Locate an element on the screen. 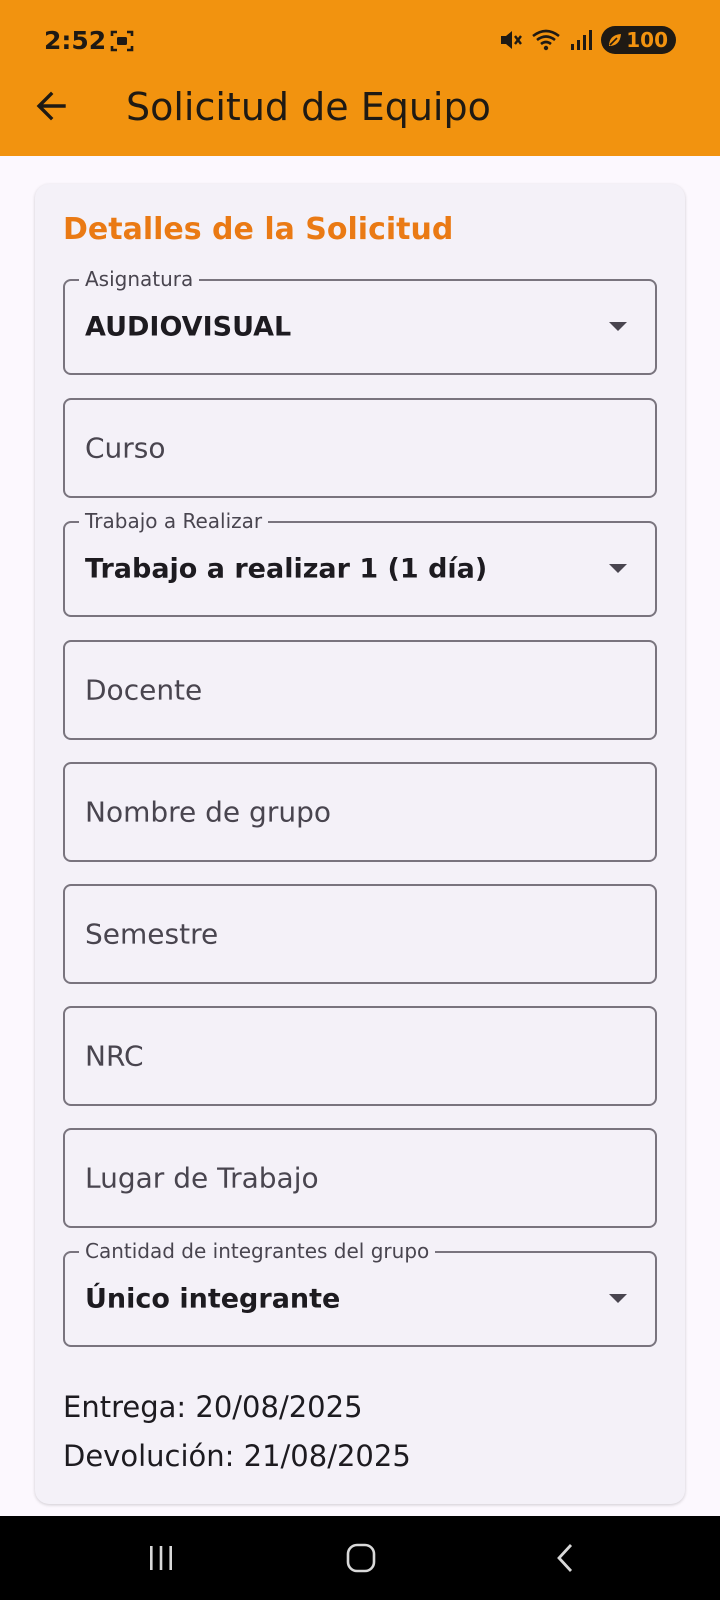 Image resolution: width=720 pixels, height=1600 pixels. back-button is located at coordinates (565, 1558).